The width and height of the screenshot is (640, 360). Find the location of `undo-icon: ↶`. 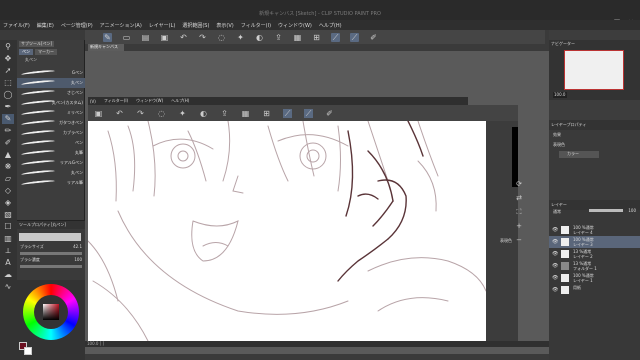

undo-icon: ↶ is located at coordinates (119, 113).